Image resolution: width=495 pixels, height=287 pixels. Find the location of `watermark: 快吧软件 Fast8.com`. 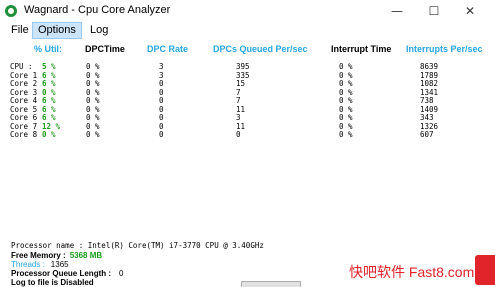

watermark: 快吧软件 Fast8.com is located at coordinates (417, 270).